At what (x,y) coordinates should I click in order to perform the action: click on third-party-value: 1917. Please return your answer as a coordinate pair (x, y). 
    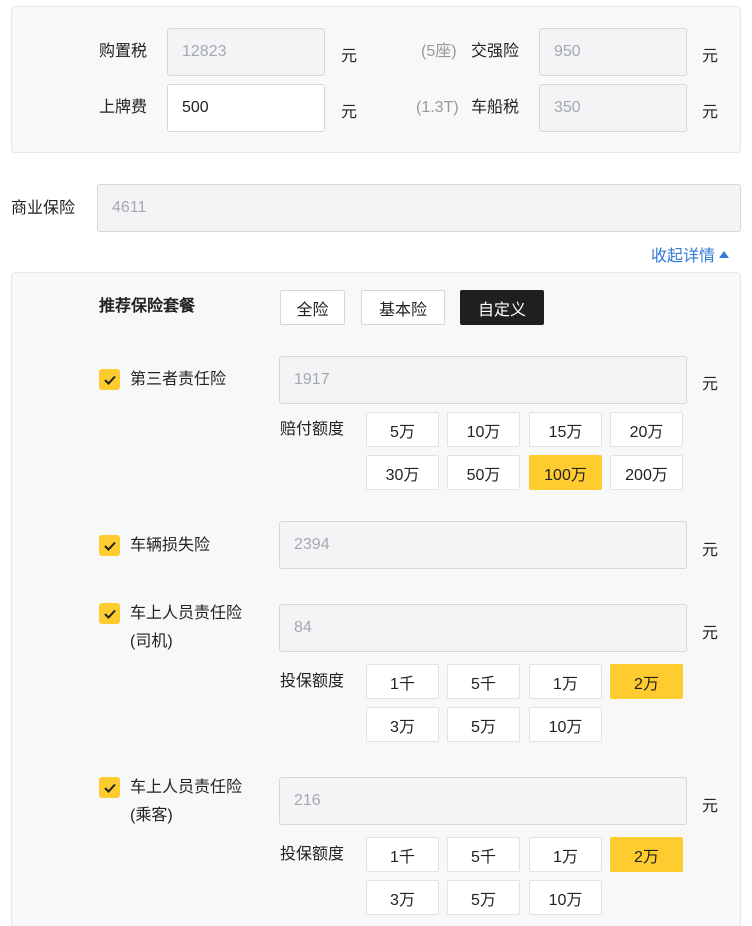
    Looking at the image, I should click on (312, 379).